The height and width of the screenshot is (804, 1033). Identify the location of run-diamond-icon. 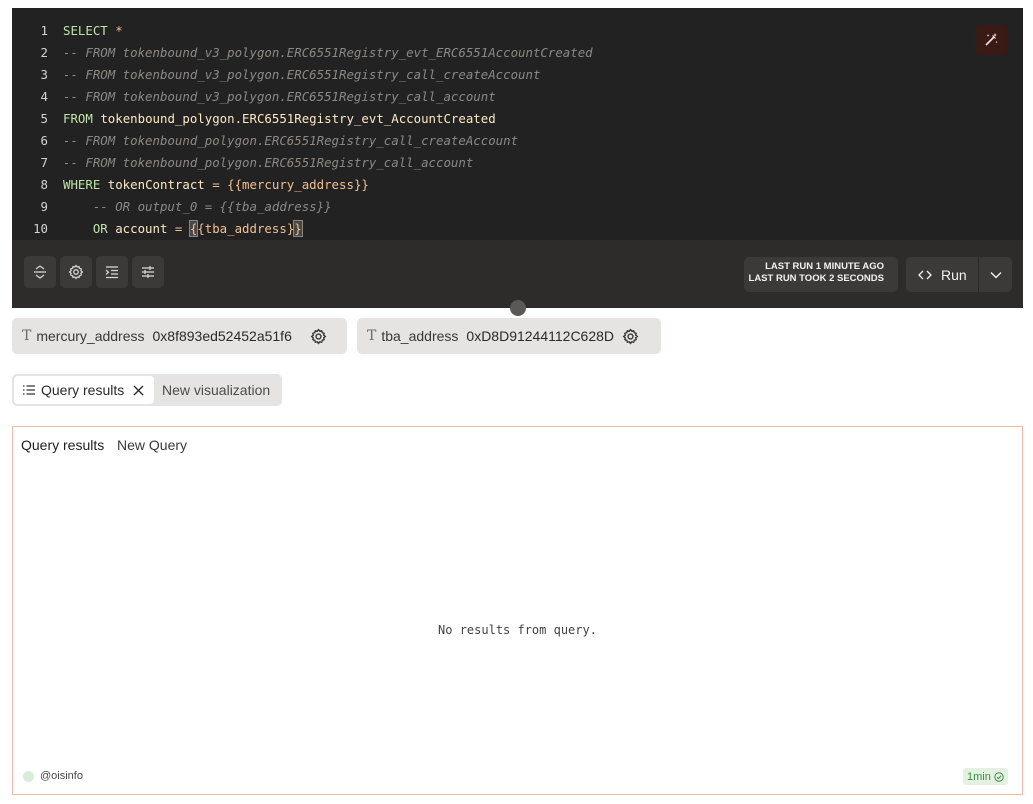
(925, 274).